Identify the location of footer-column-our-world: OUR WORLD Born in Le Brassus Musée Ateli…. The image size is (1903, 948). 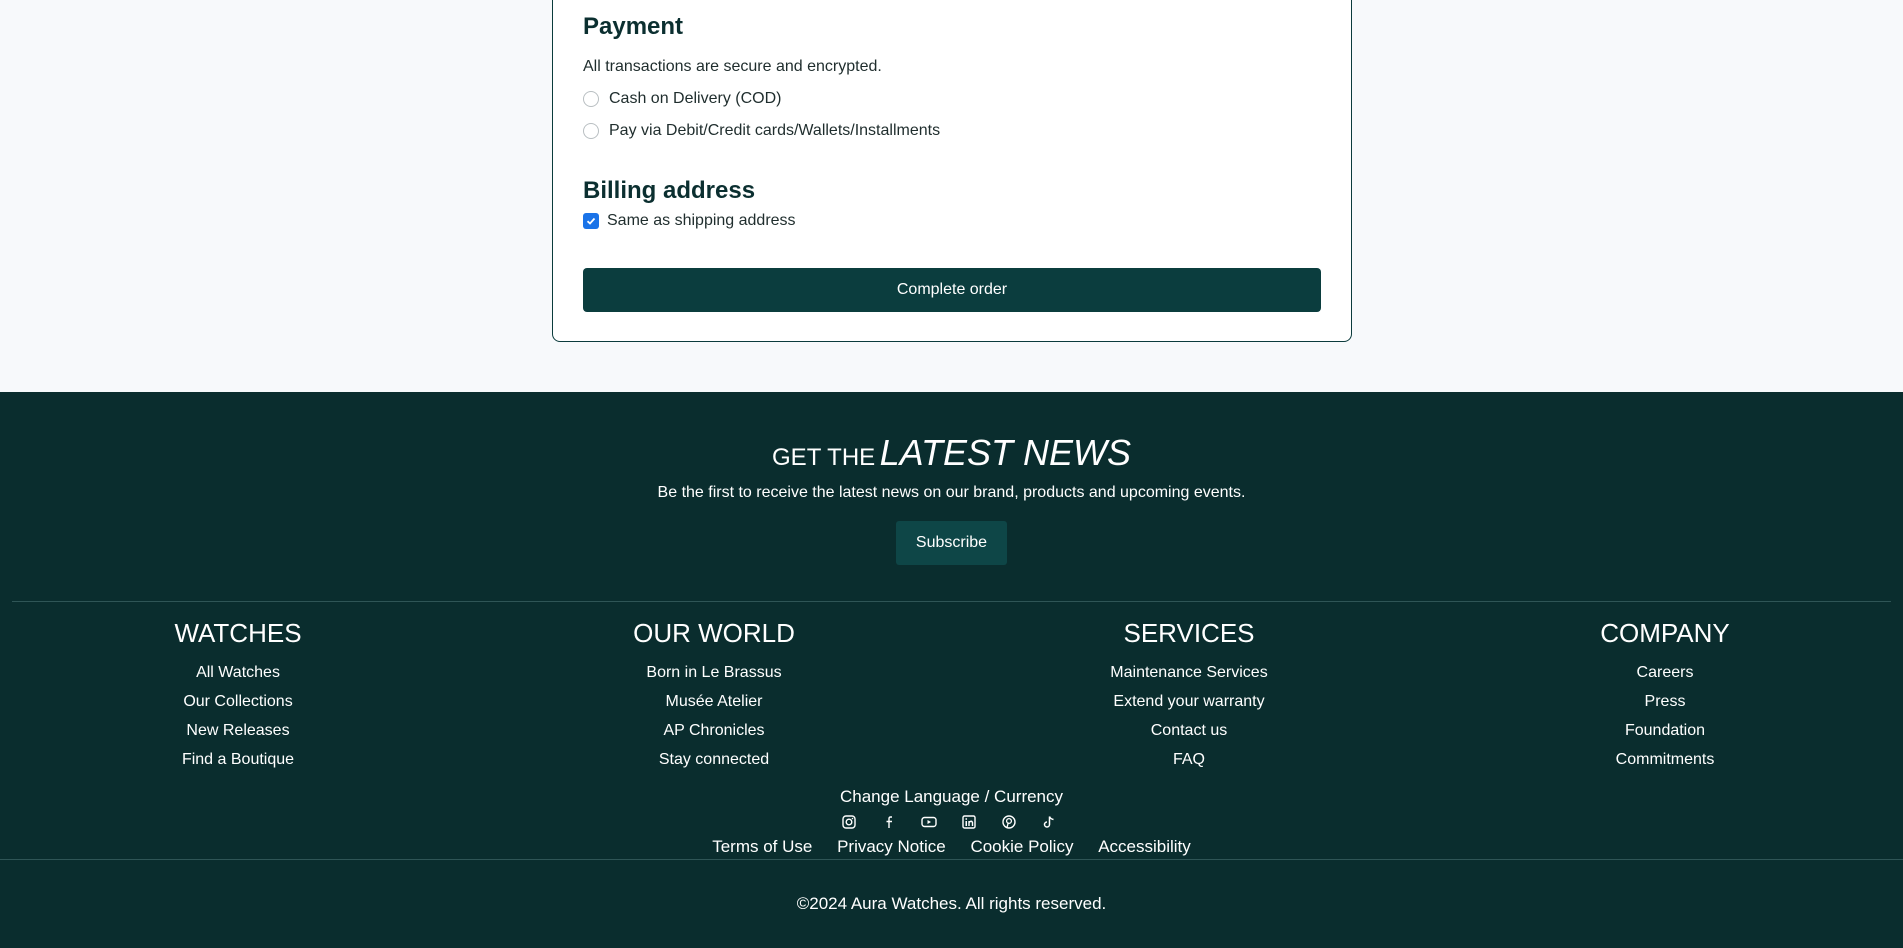
(714, 696).